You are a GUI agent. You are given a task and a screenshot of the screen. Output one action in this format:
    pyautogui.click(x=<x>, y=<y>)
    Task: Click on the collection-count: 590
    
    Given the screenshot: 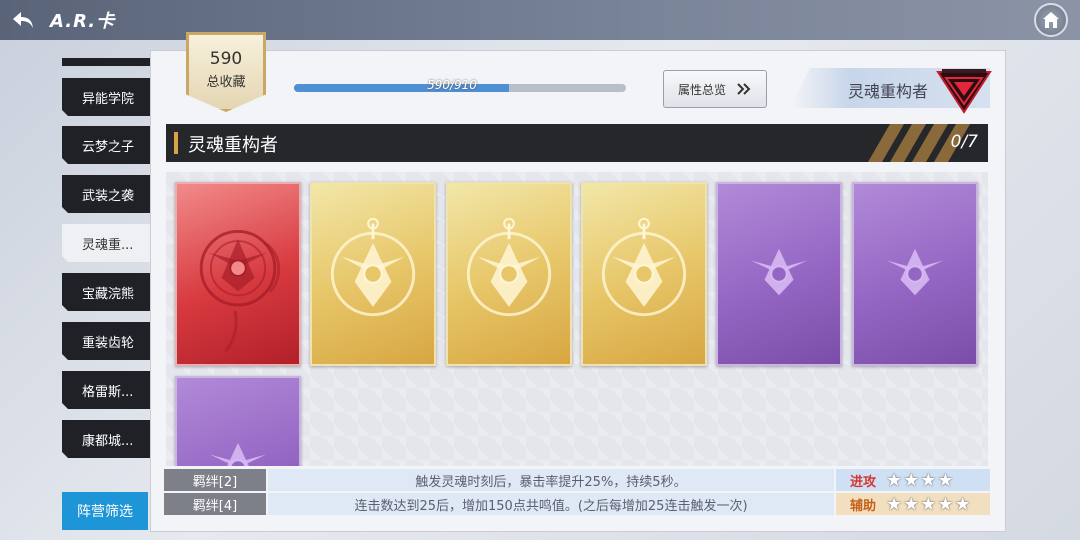 What is the action you would take?
    pyautogui.click(x=226, y=59)
    